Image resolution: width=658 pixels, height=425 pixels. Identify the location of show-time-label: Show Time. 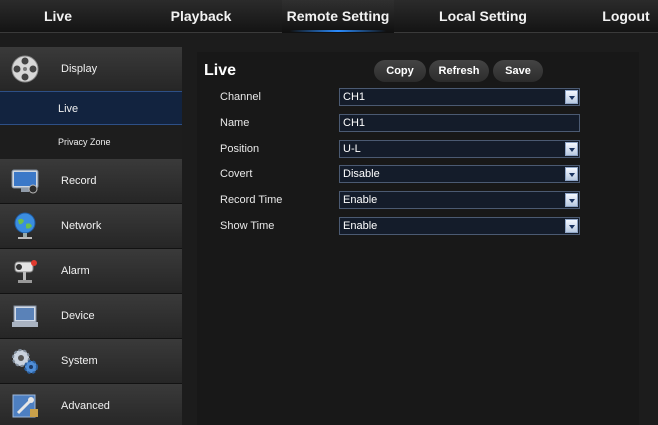
(247, 226).